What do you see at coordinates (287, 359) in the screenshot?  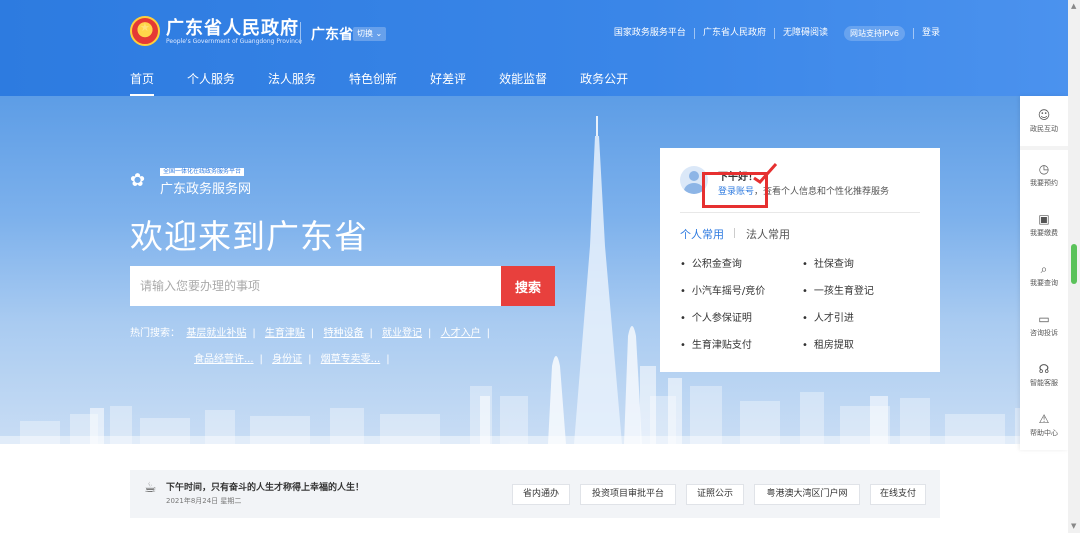 I see `hot-search-item: 身份证` at bounding box center [287, 359].